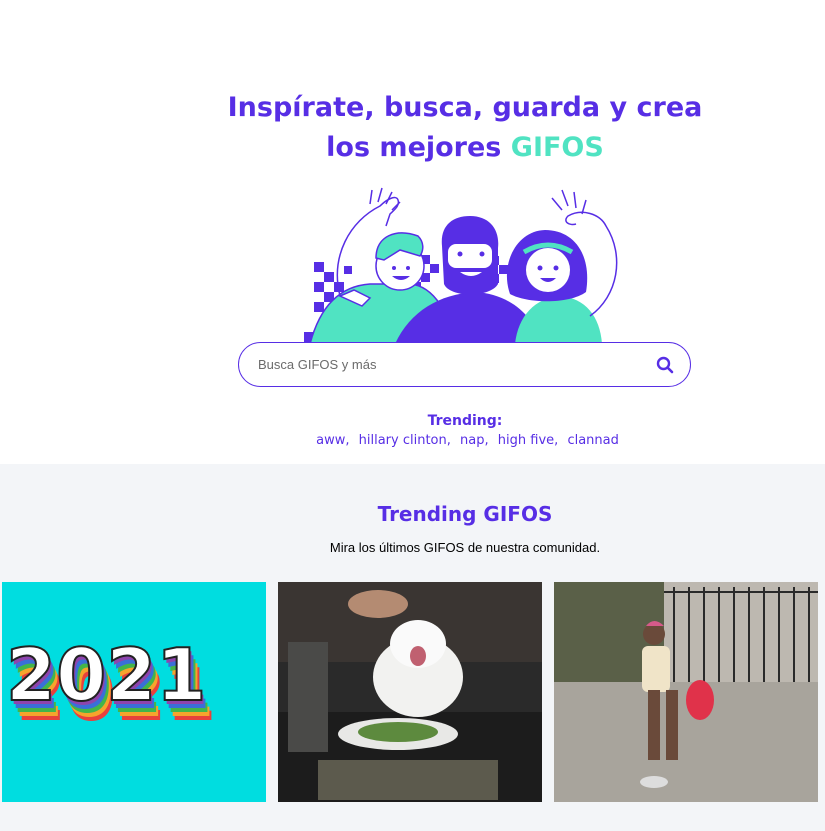  Describe the element at coordinates (526, 440) in the screenshot. I see `trending-term: high five` at that location.